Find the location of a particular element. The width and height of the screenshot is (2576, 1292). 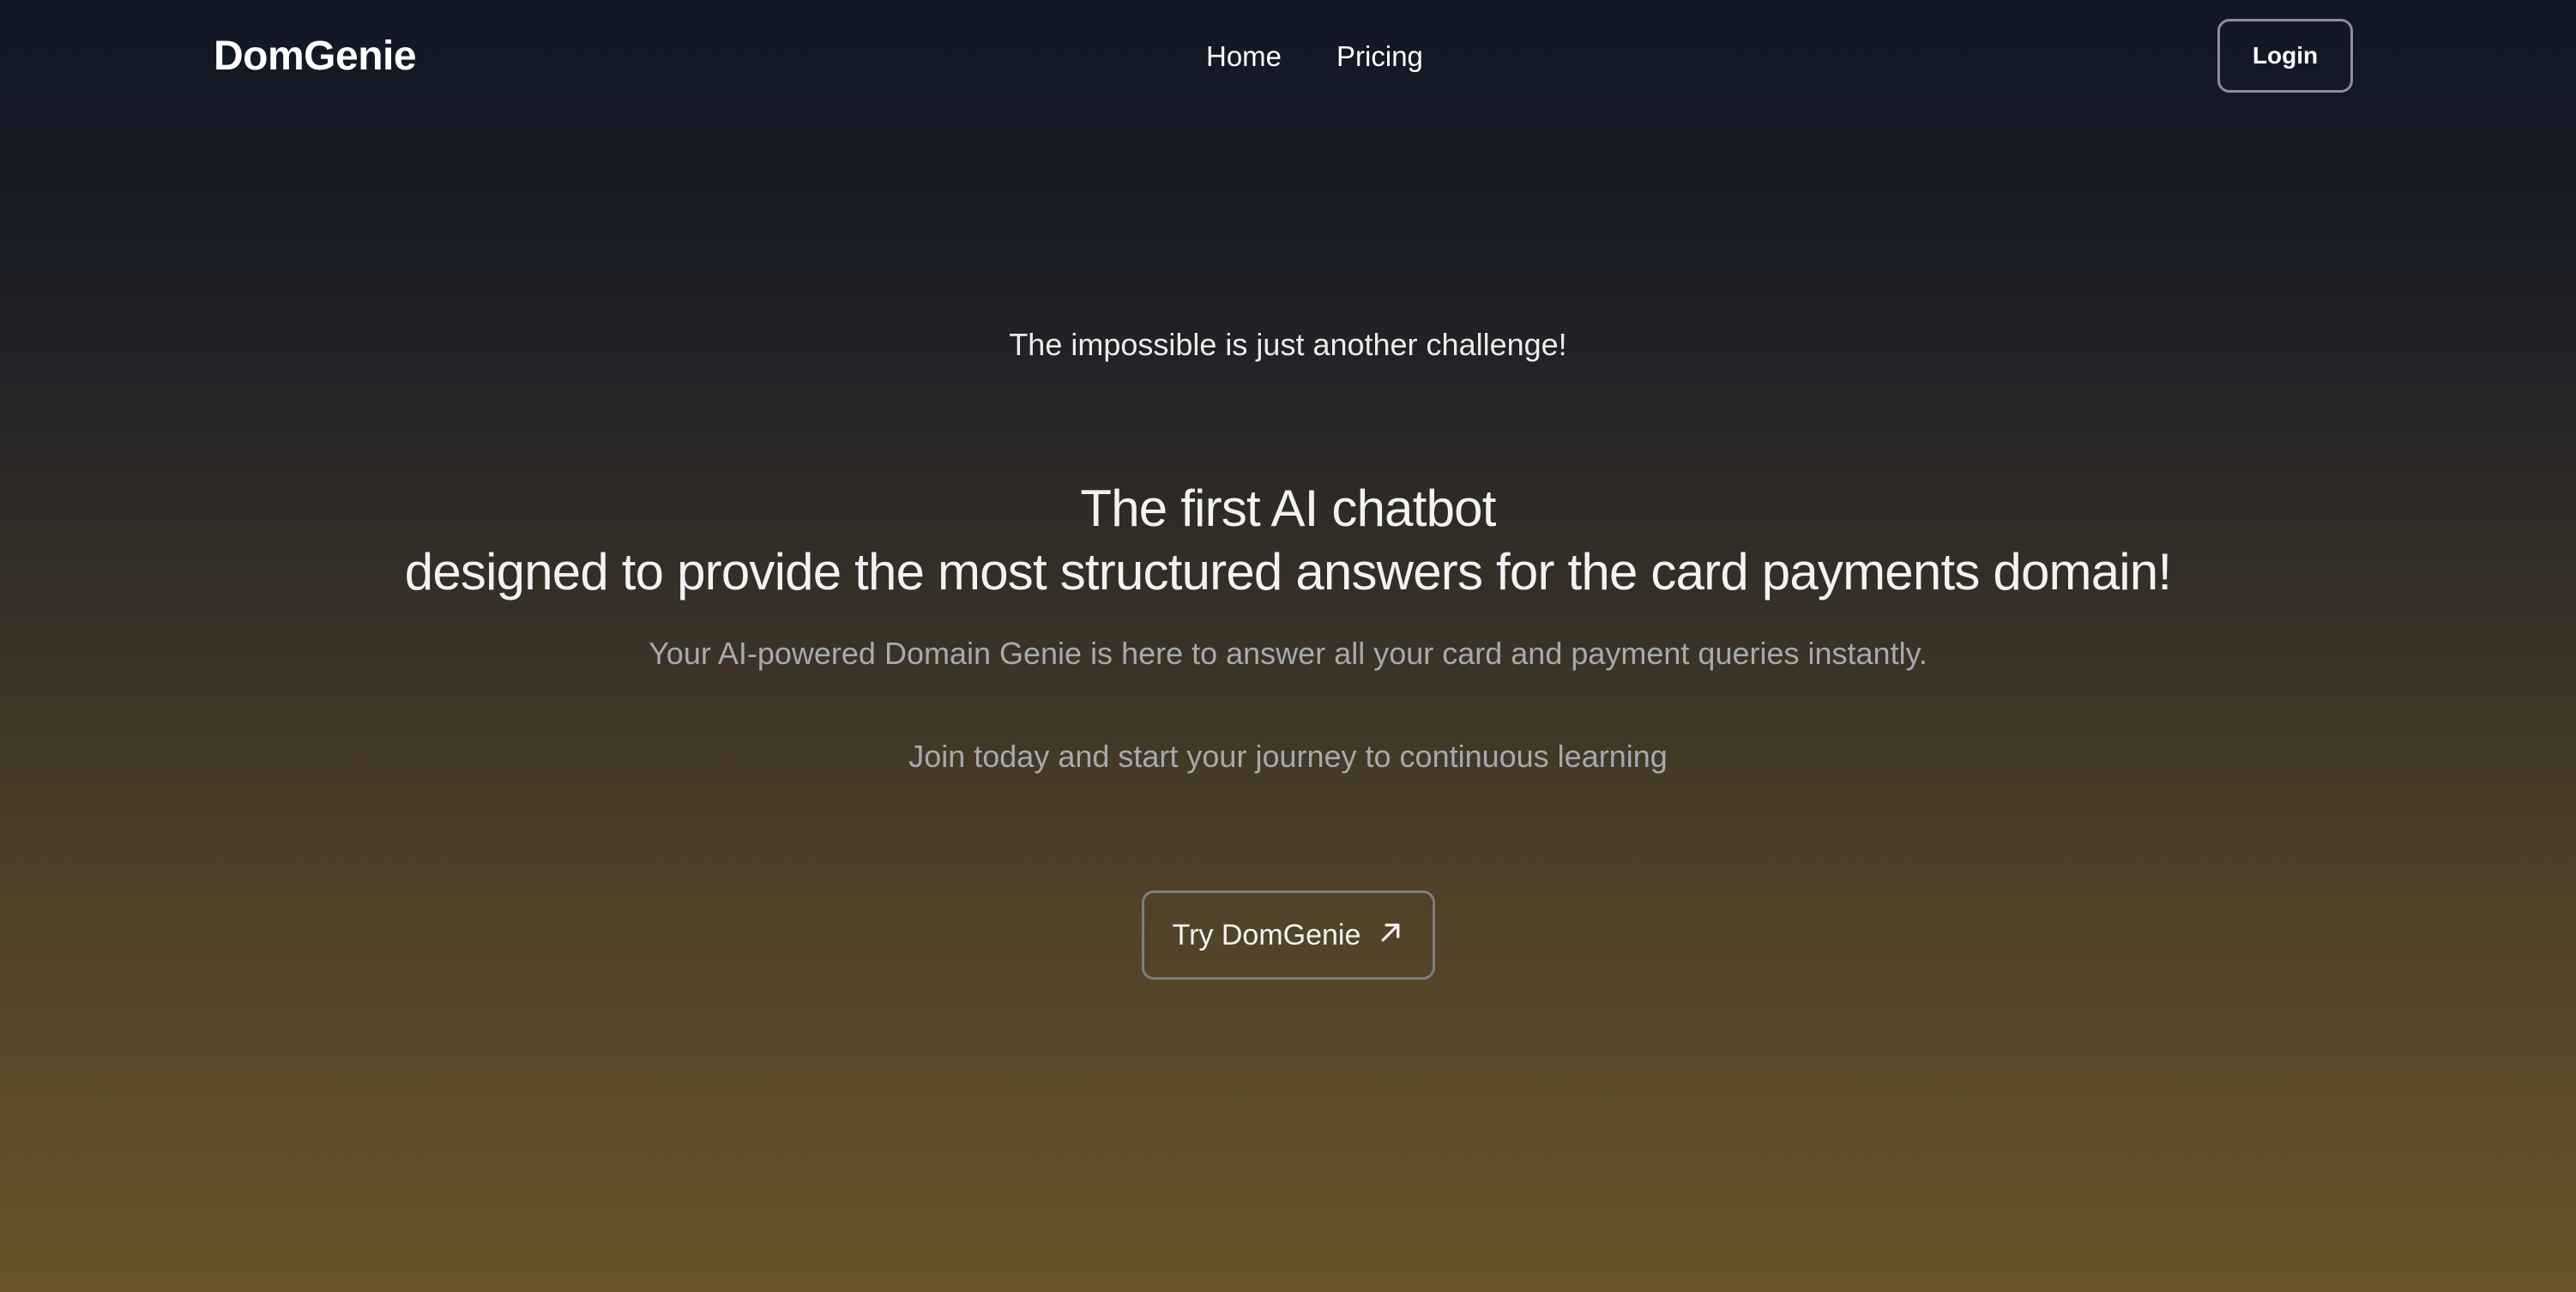

try-domgenie-label: Try DomGenie is located at coordinates (1266, 934).